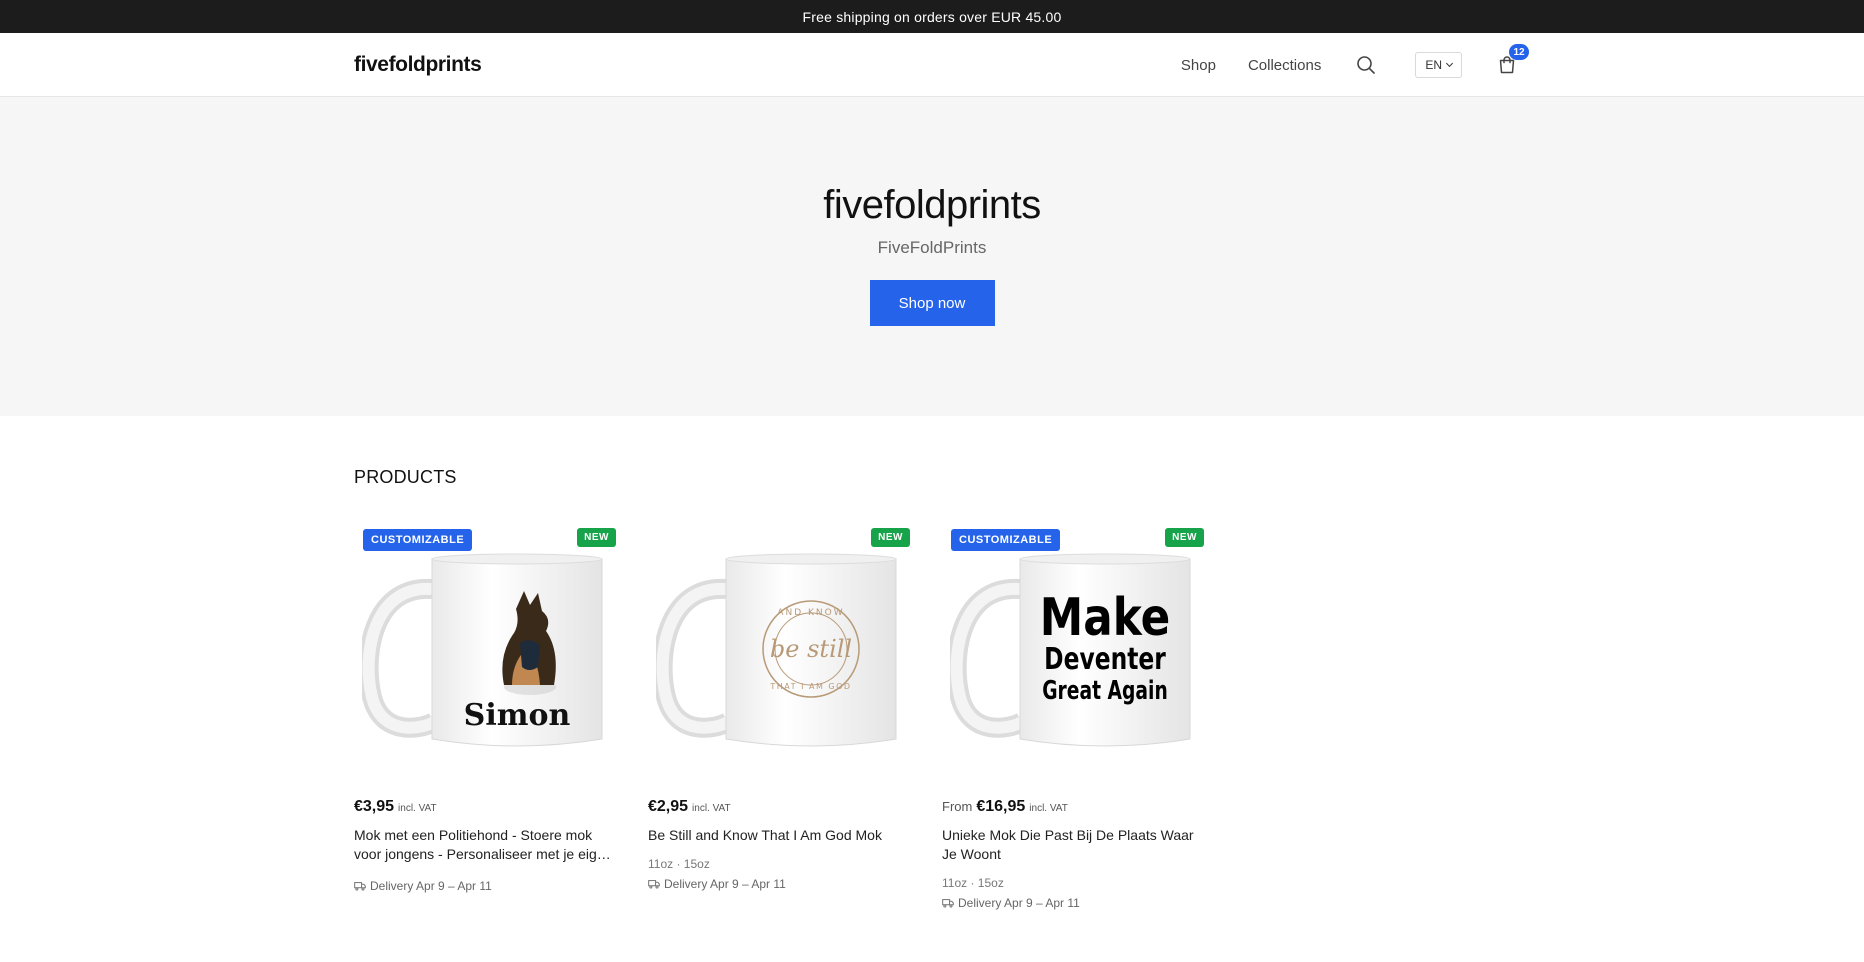  I want to click on cart-count-badge: 12, so click(1519, 52).